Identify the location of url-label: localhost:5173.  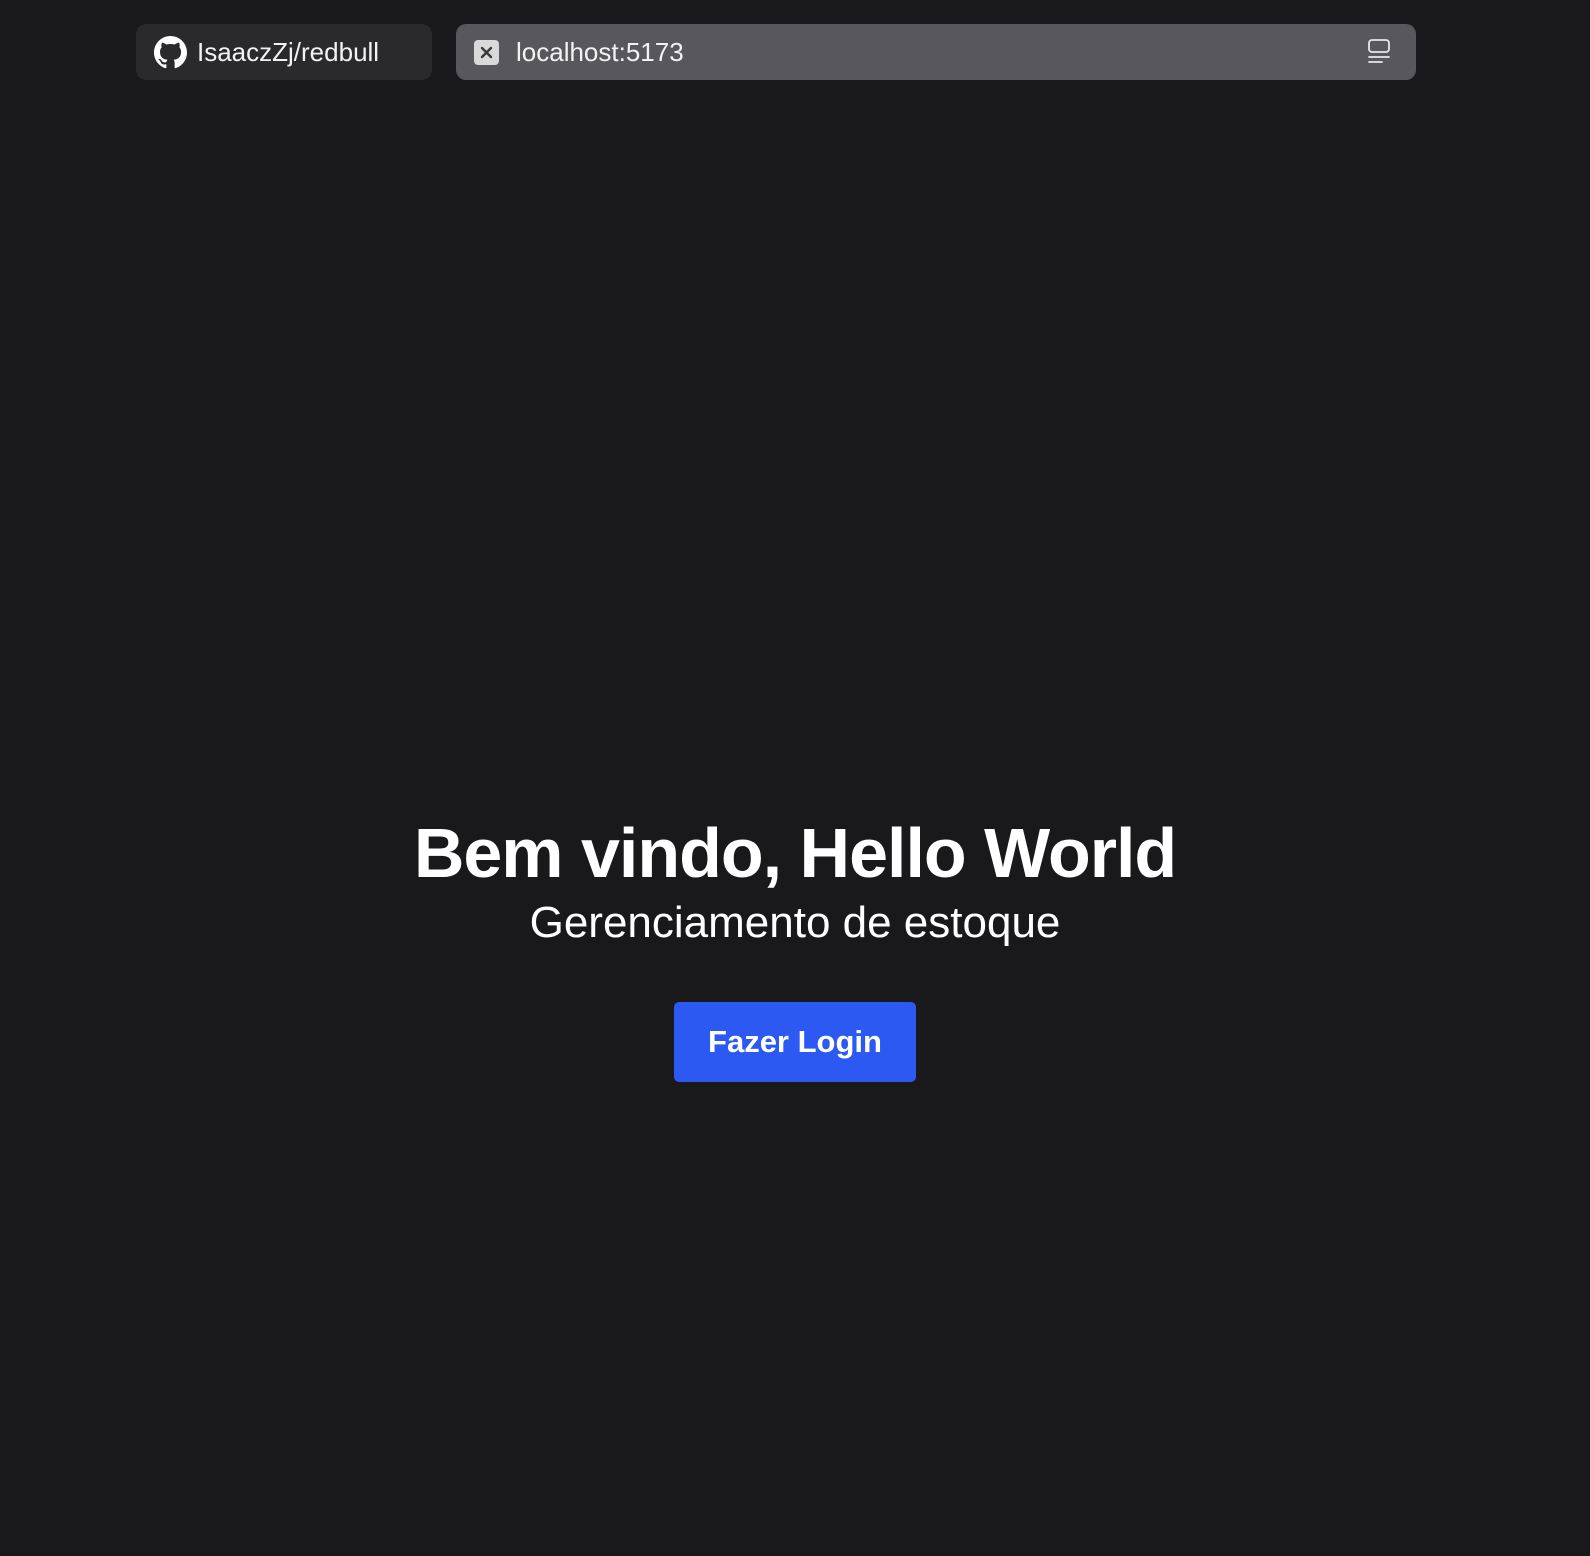
(600, 51).